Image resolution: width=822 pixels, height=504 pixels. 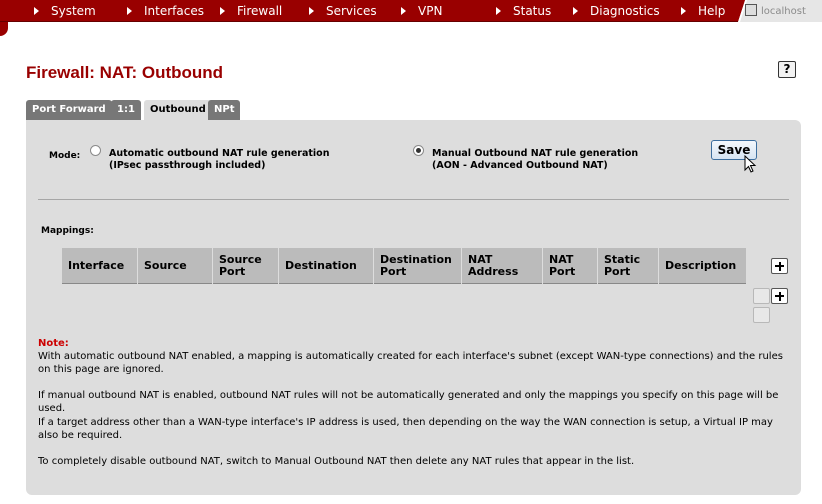 I want to click on mouse-cursor-icon, so click(x=750, y=164).